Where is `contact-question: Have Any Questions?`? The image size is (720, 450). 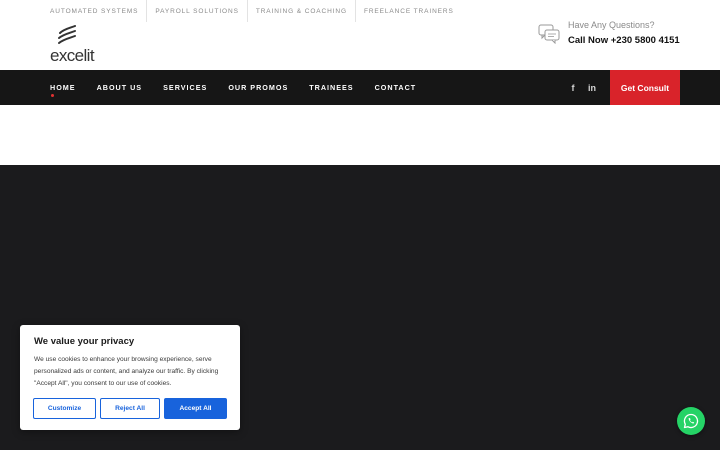 contact-question: Have Any Questions? is located at coordinates (611, 25).